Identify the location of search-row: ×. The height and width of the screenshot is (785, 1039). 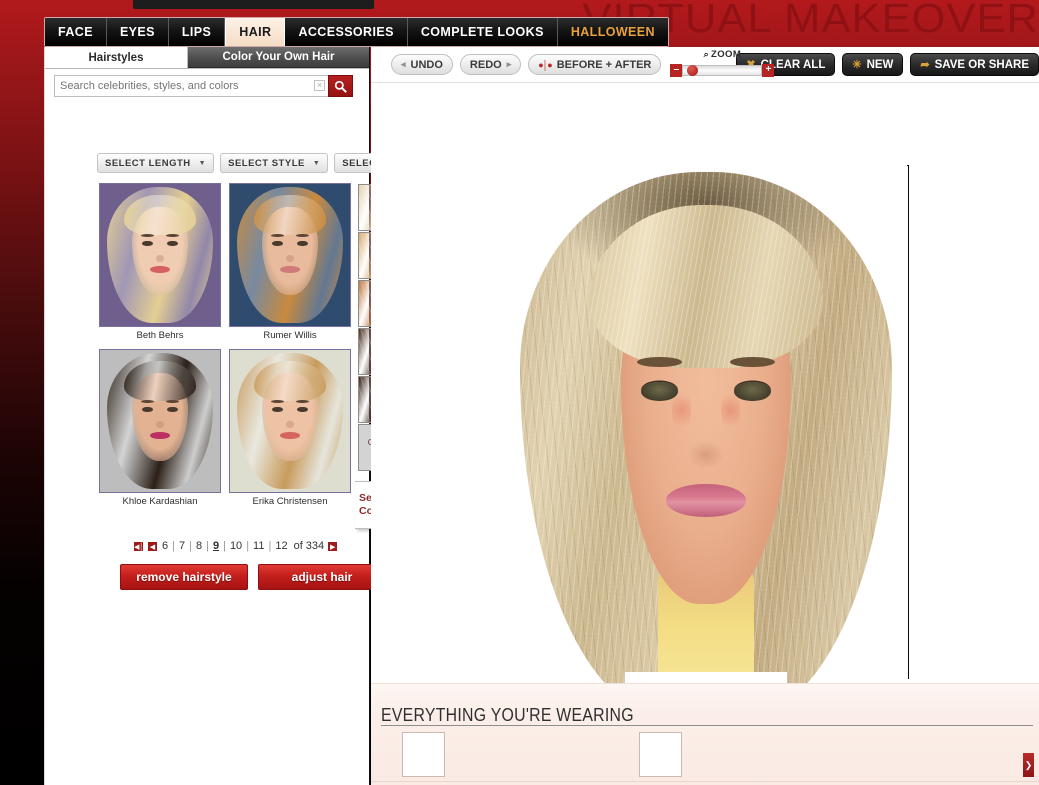
(203, 86).